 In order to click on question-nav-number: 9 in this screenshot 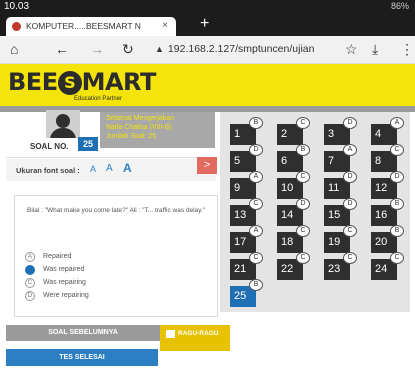, I will do `click(237, 188)`.